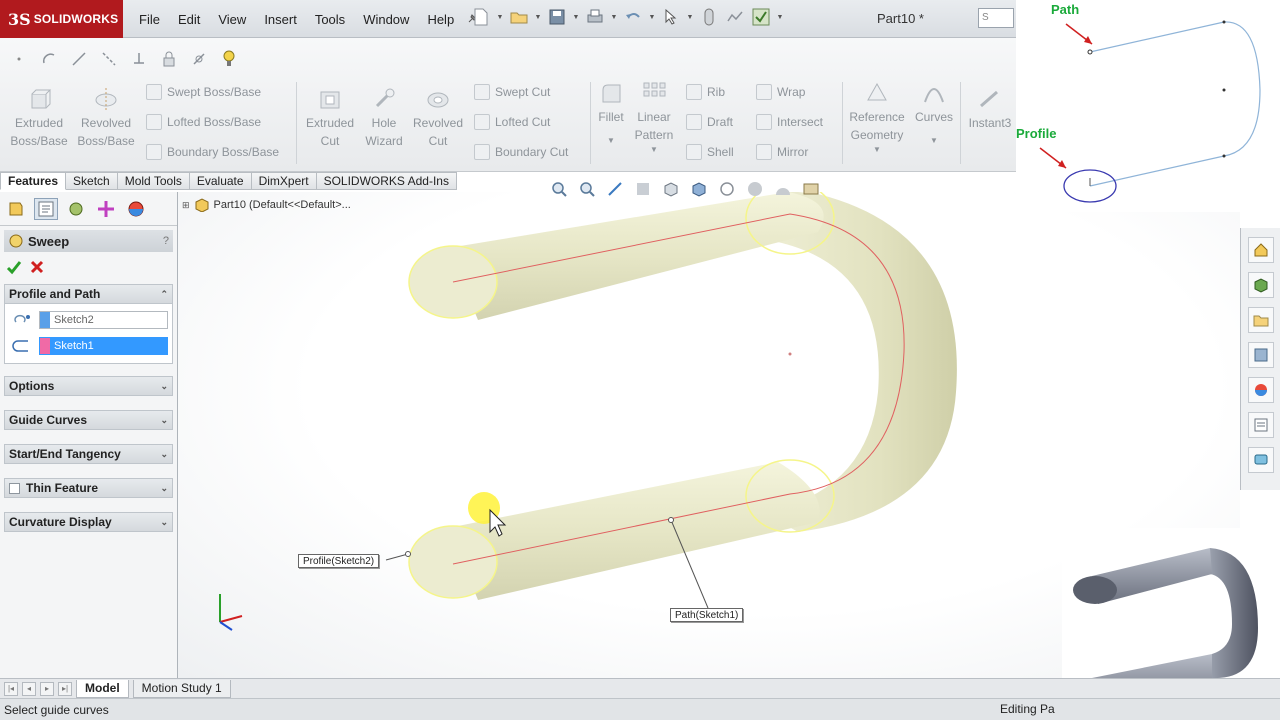 The height and width of the screenshot is (720, 1280). What do you see at coordinates (699, 189) in the screenshot?
I see `display-style-icon` at bounding box center [699, 189].